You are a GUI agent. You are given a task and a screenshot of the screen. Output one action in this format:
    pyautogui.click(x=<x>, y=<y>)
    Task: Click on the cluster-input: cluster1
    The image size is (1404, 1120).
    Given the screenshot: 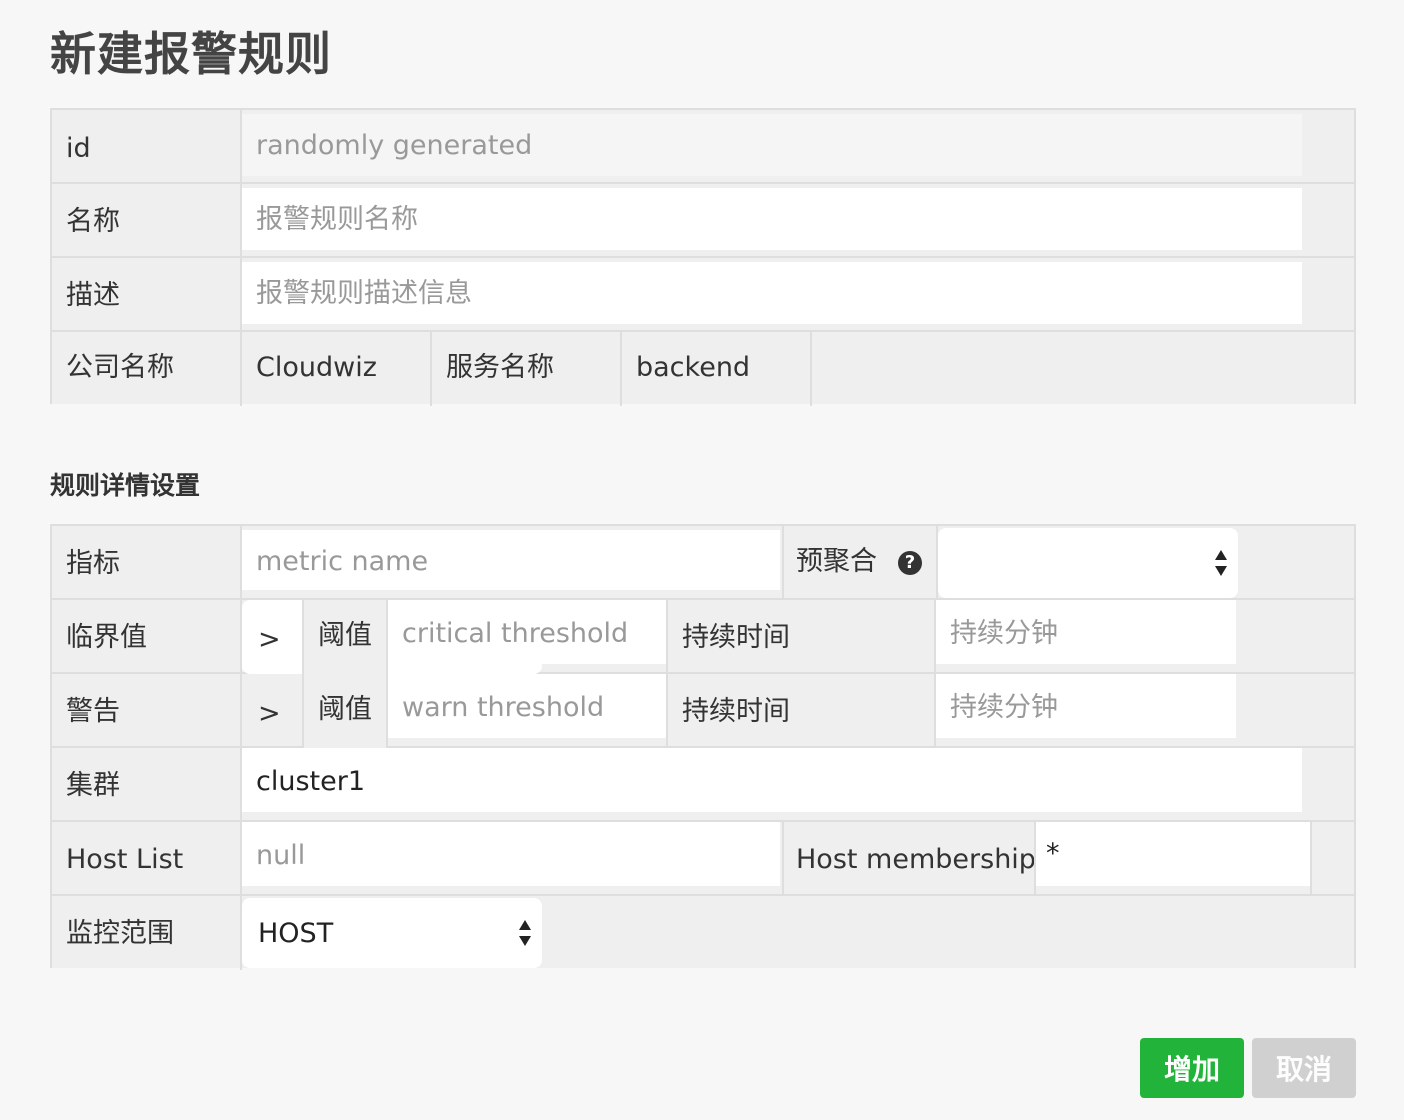 What is the action you would take?
    pyautogui.click(x=772, y=780)
    